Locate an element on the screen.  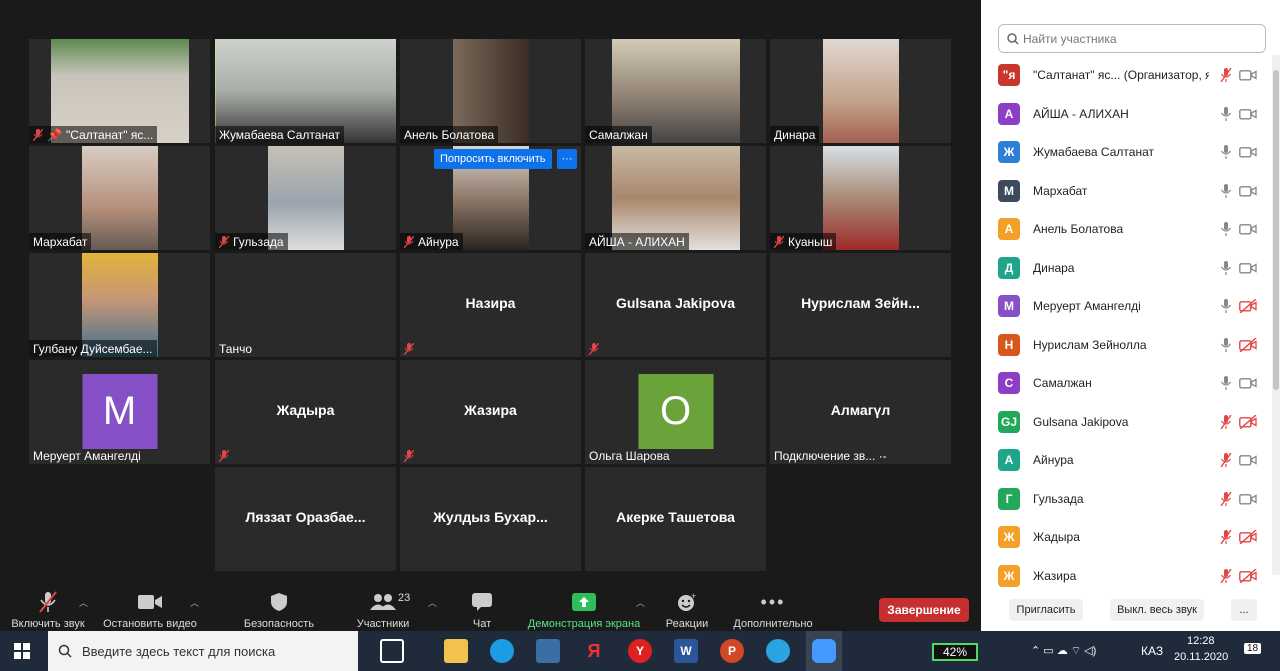
participant-row: А АЙША - АЛИХАН is located at coordinates (1125, 114).